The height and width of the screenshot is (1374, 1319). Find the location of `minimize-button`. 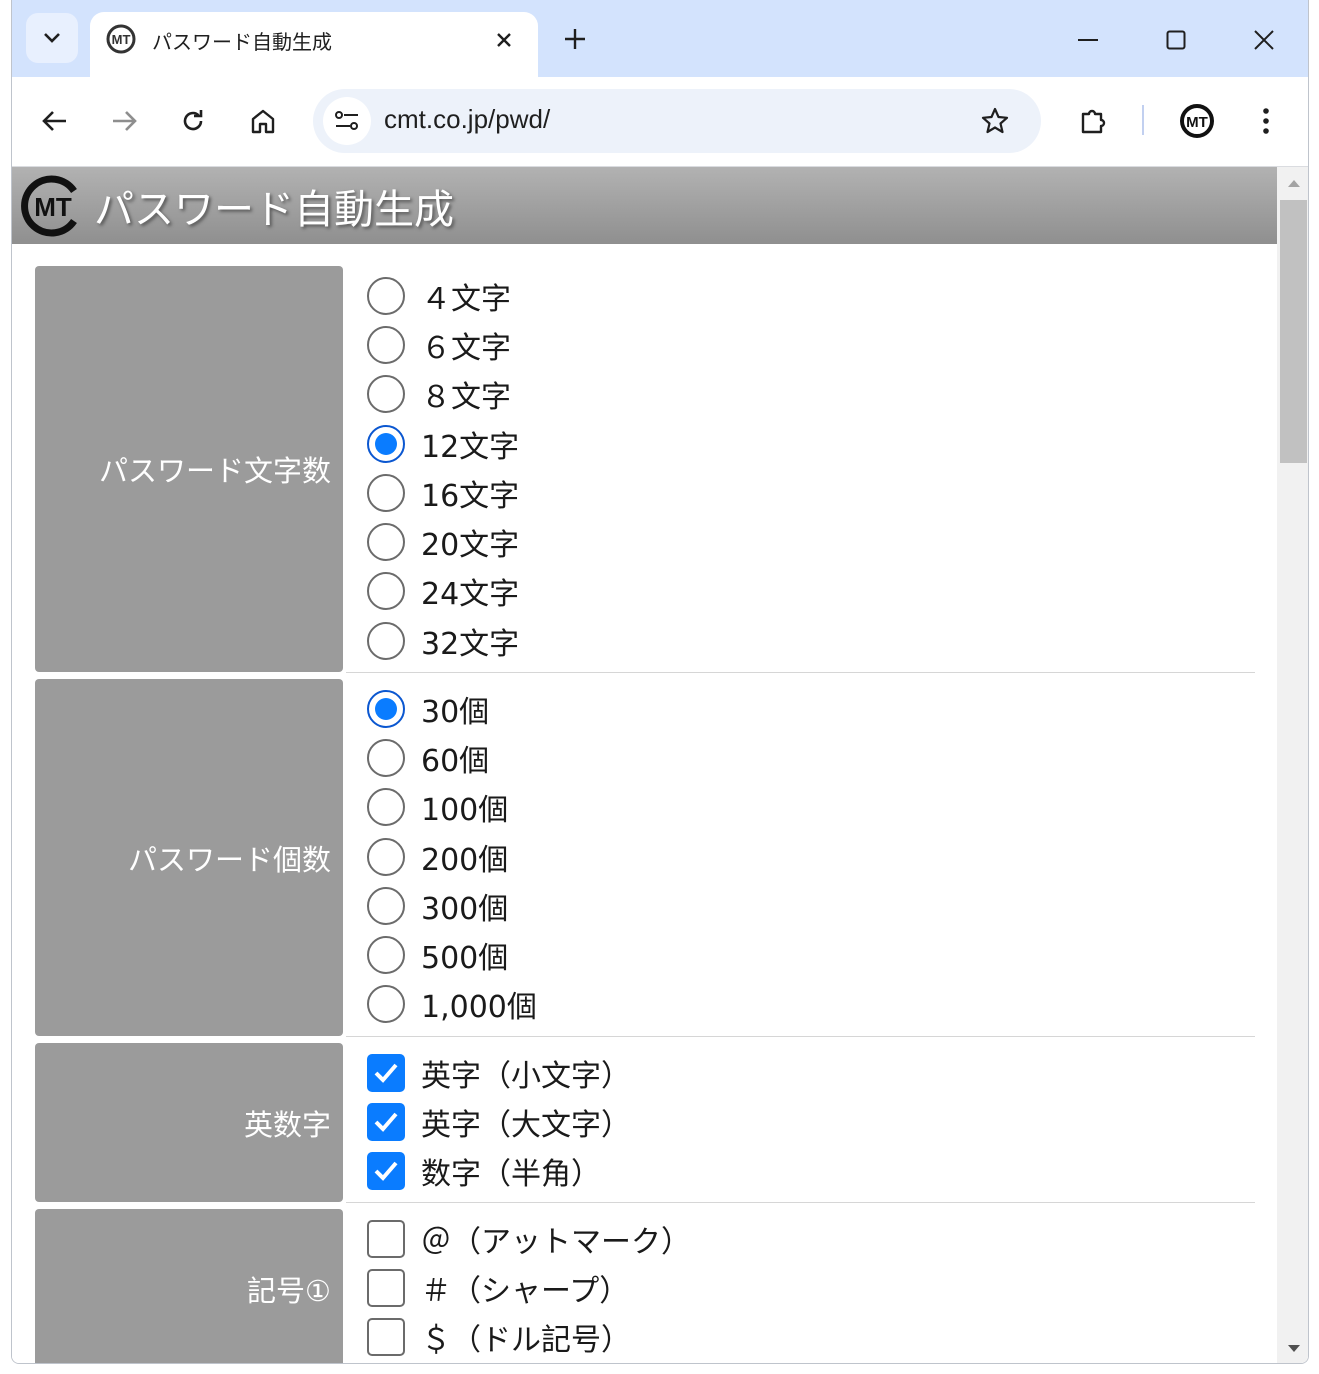

minimize-button is located at coordinates (1088, 40).